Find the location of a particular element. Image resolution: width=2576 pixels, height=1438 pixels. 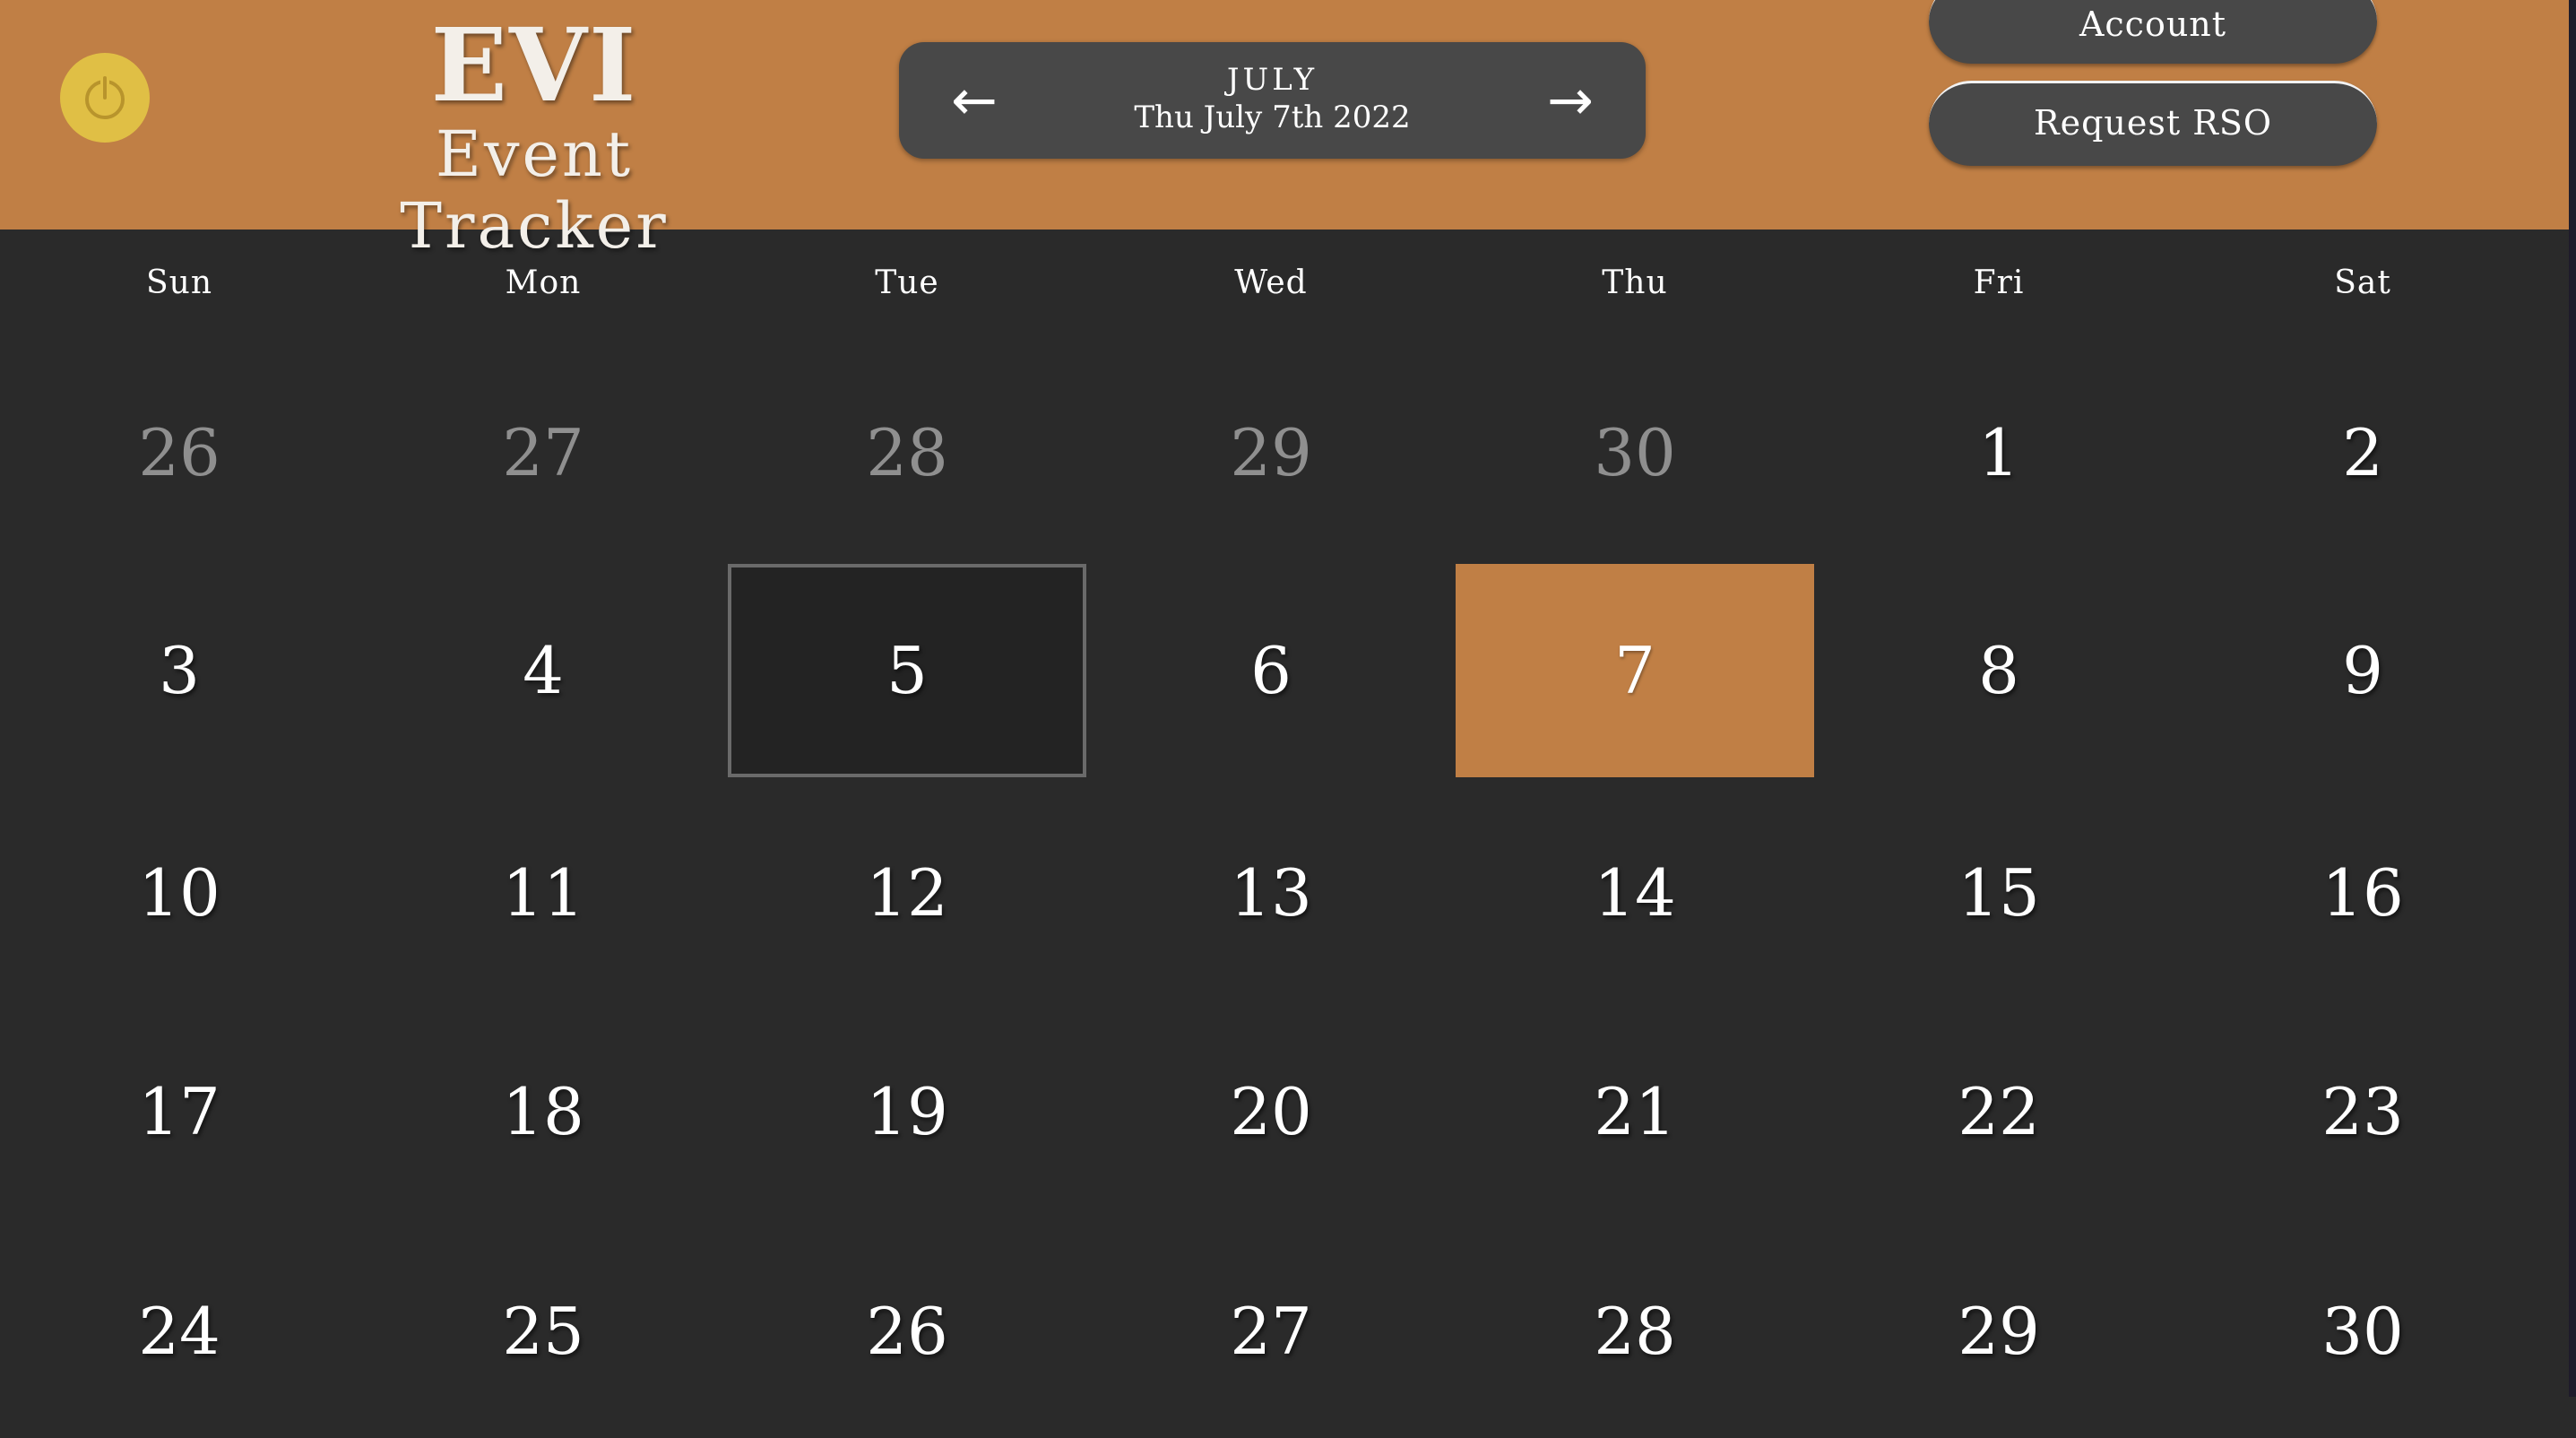

calendar-day-cell: 23 is located at coordinates (2362, 1111).